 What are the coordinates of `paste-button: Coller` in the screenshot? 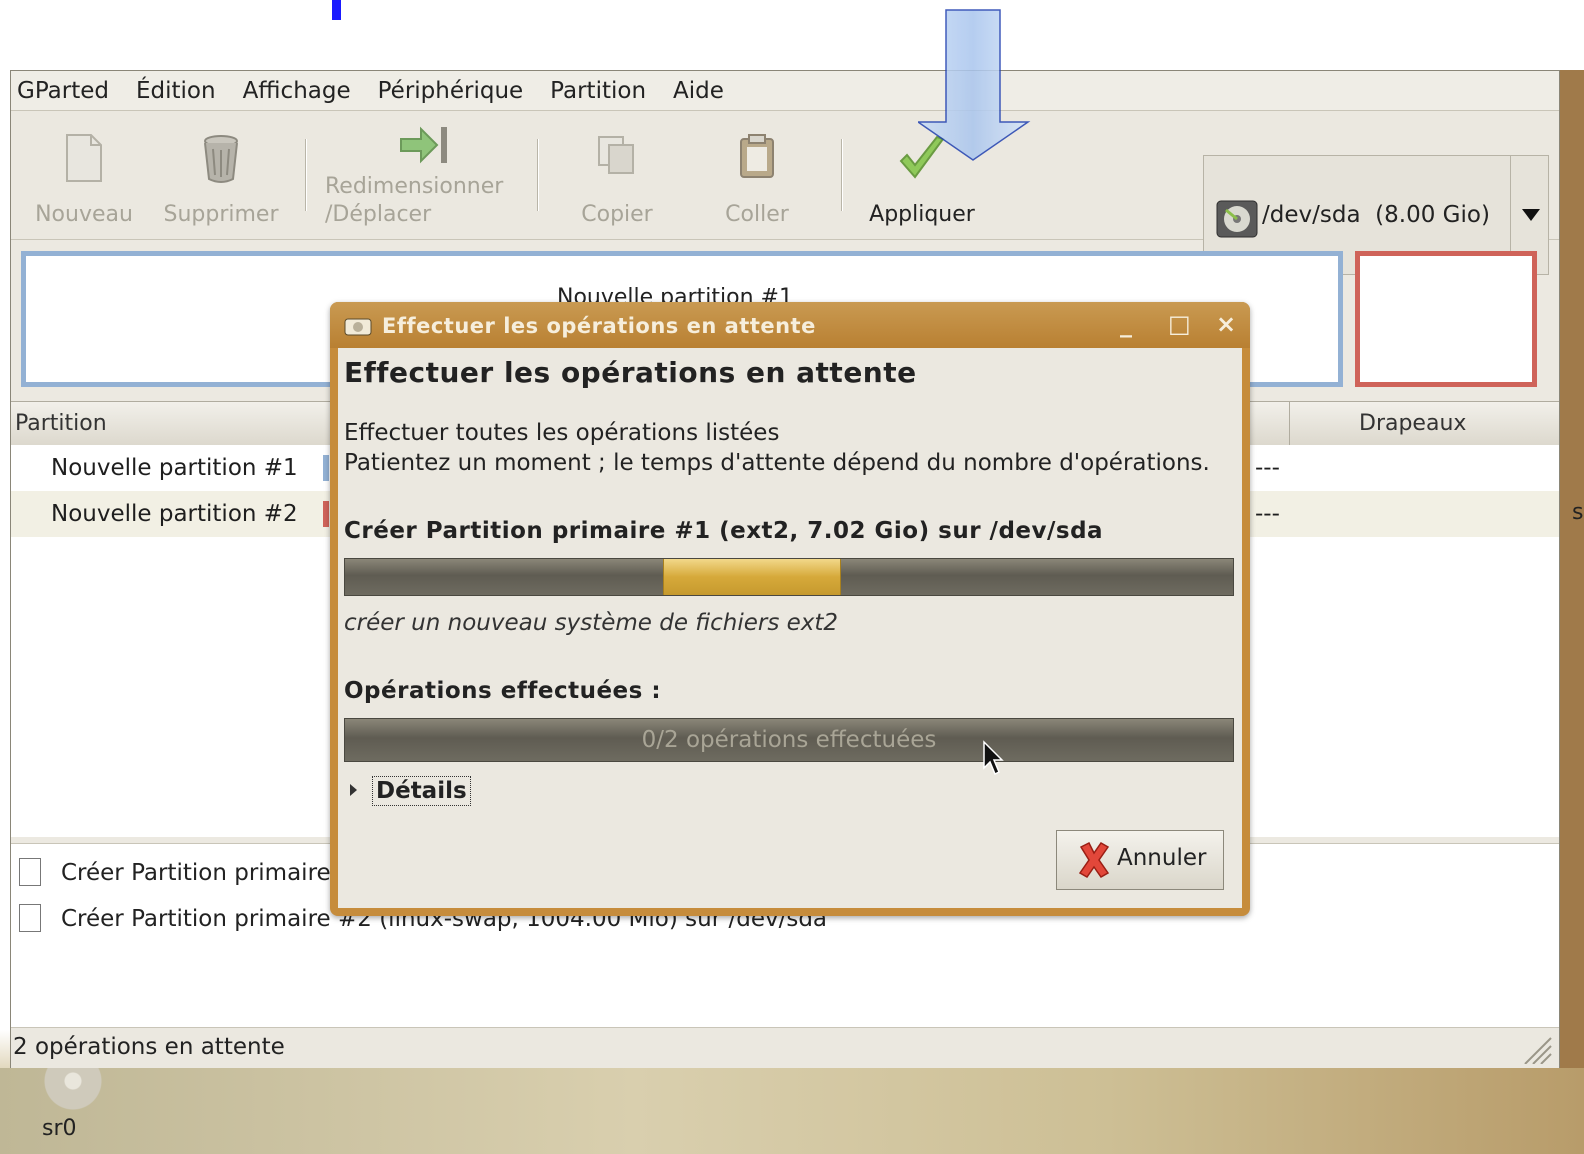 It's located at (757, 175).